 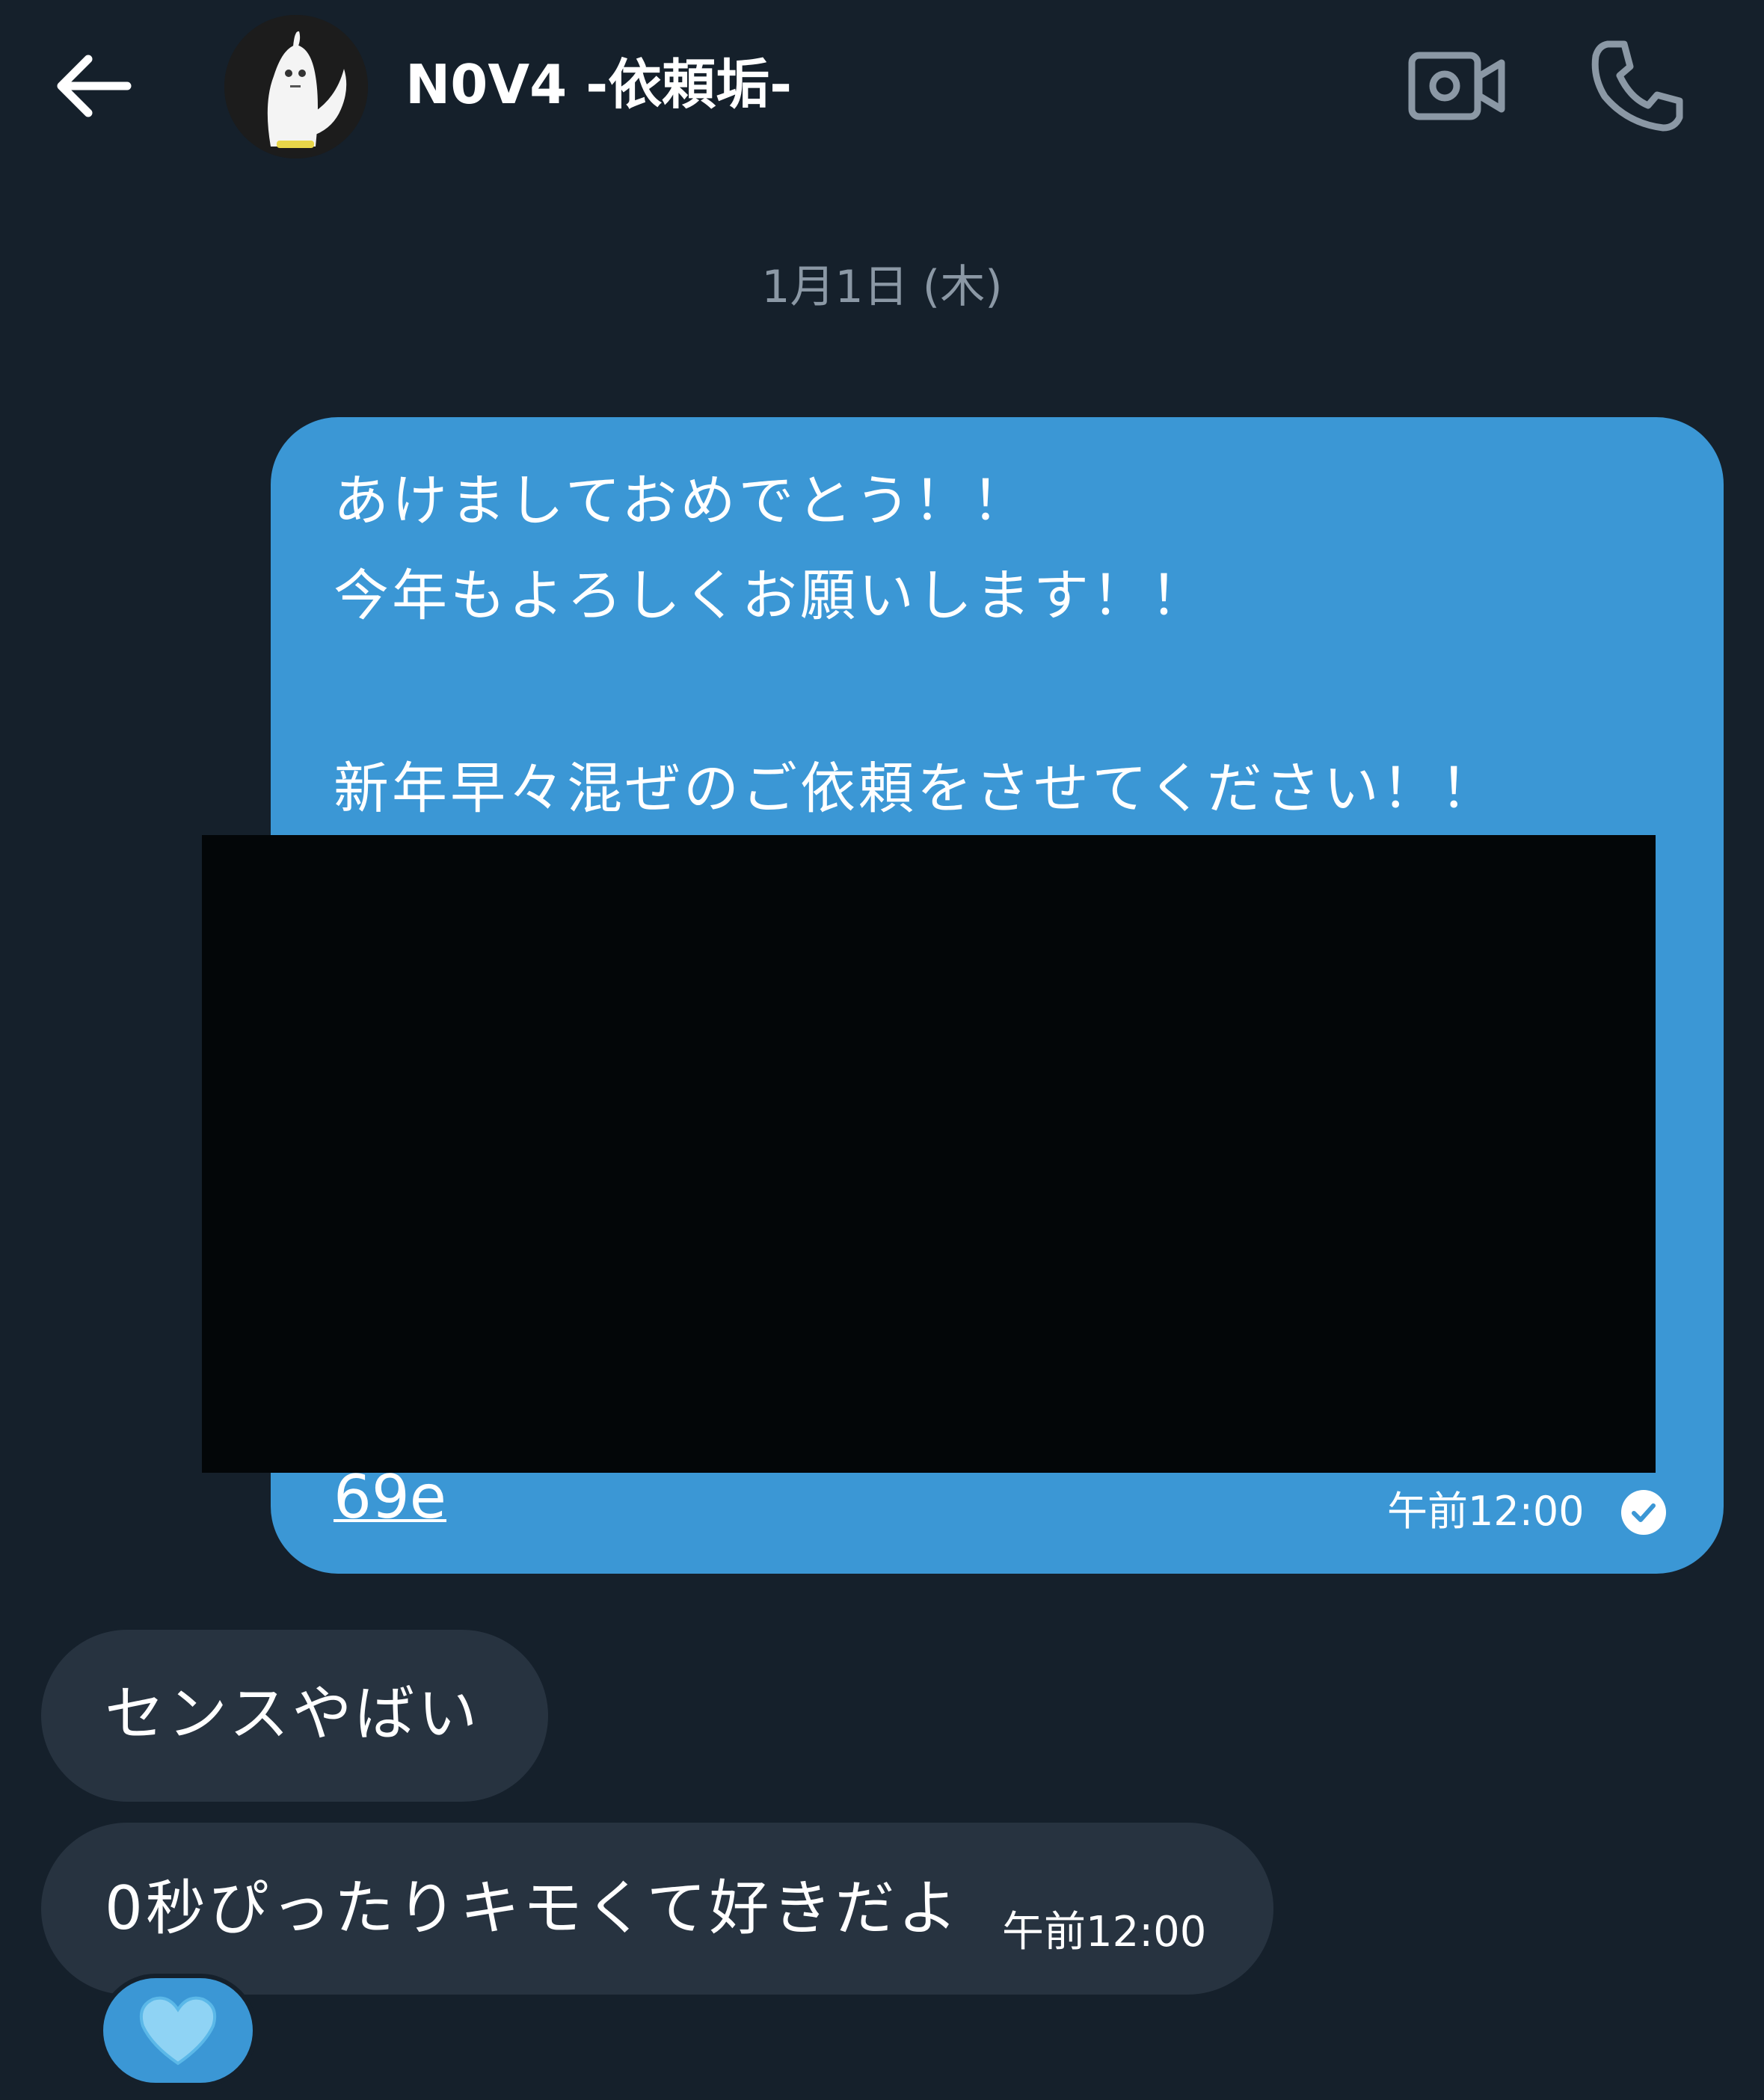 I want to click on video-call-button, so click(x=1458, y=86).